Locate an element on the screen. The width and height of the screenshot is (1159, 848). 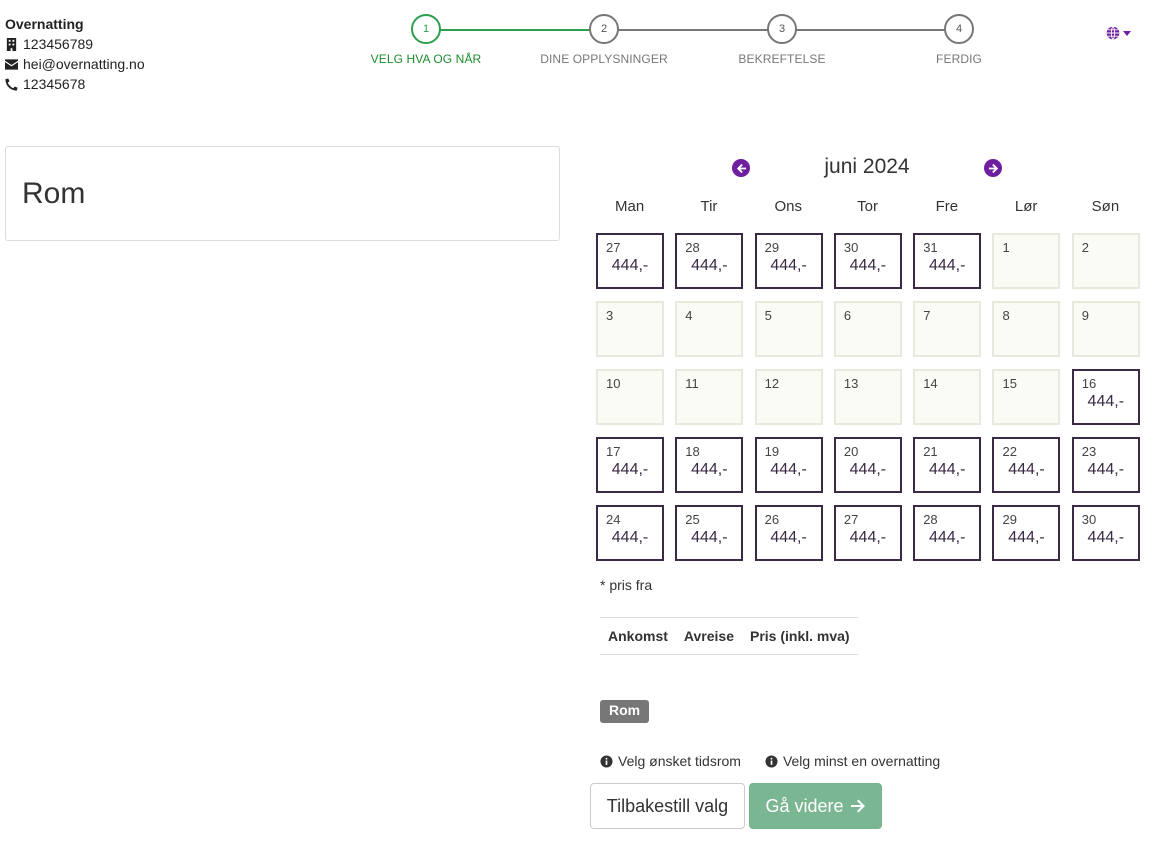
hint-select-night: Velg minst en overnatting is located at coordinates (852, 761).